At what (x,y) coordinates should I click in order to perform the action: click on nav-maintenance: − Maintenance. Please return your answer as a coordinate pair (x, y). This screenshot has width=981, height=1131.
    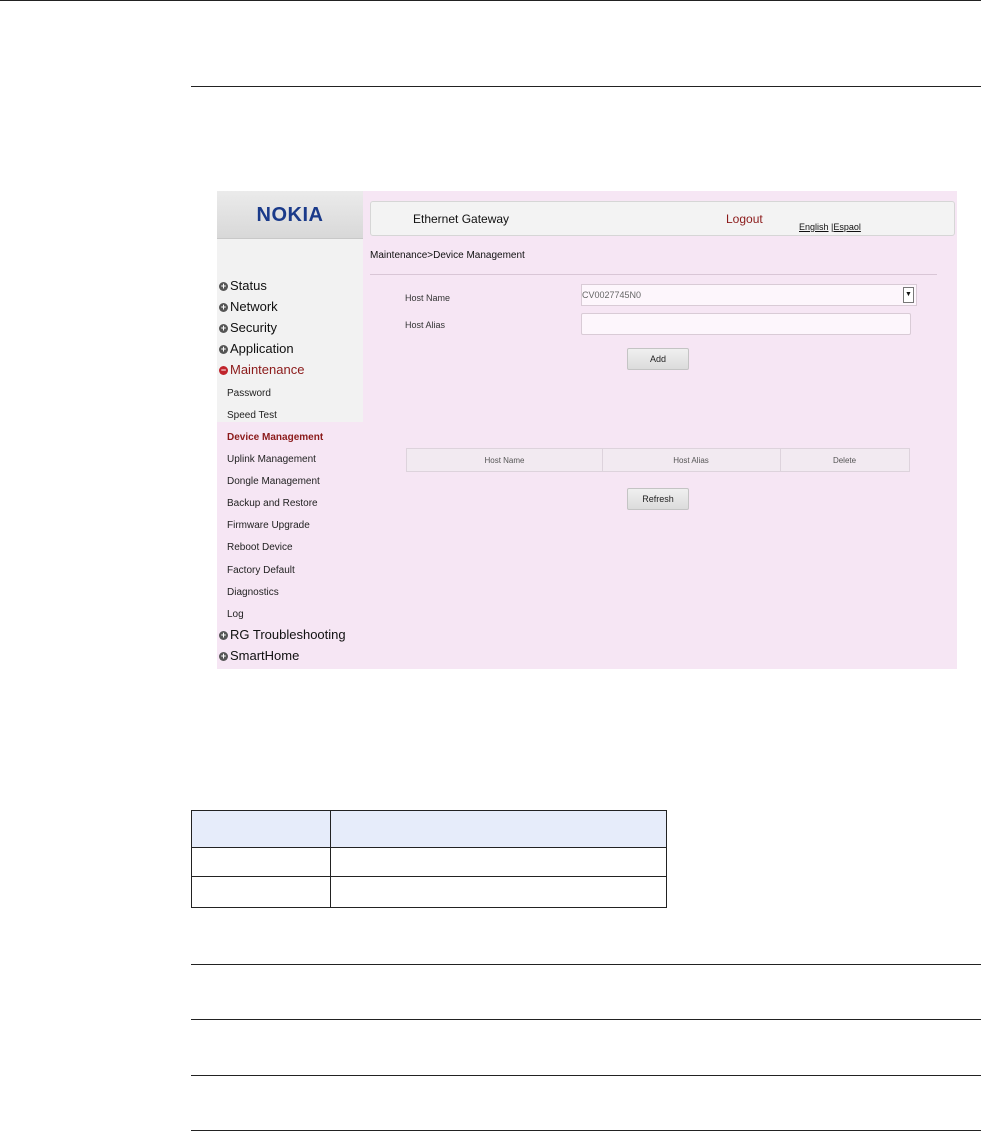
    Looking at the image, I should click on (261, 369).